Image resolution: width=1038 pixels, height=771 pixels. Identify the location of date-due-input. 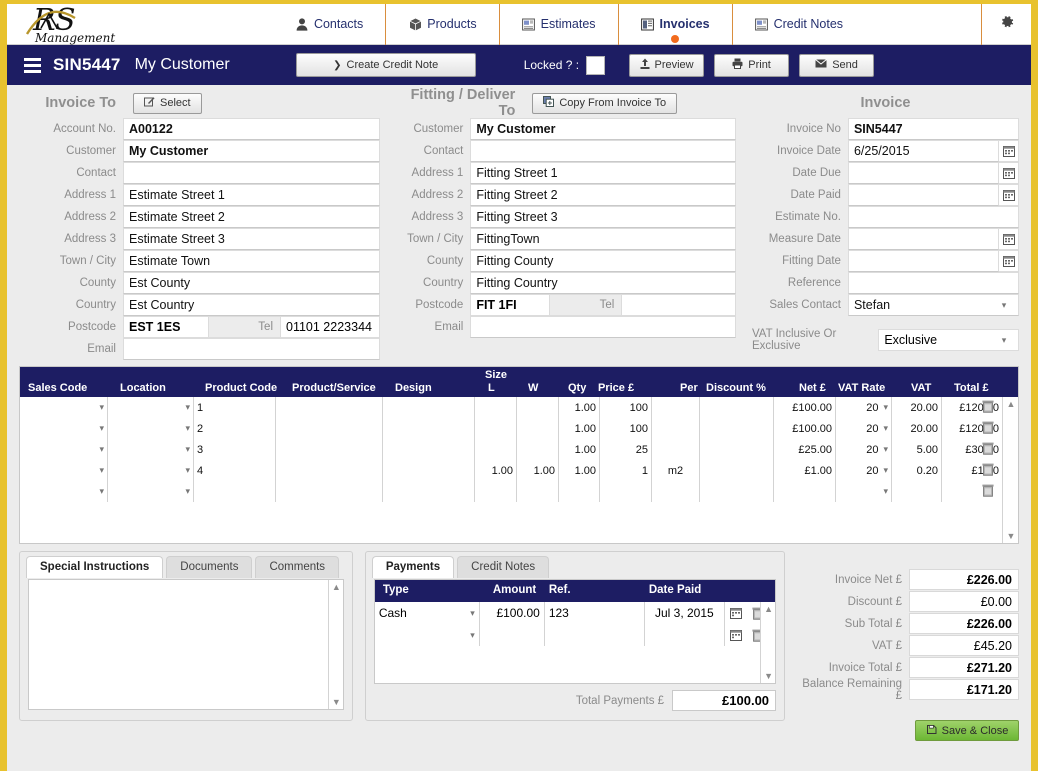
(923, 173).